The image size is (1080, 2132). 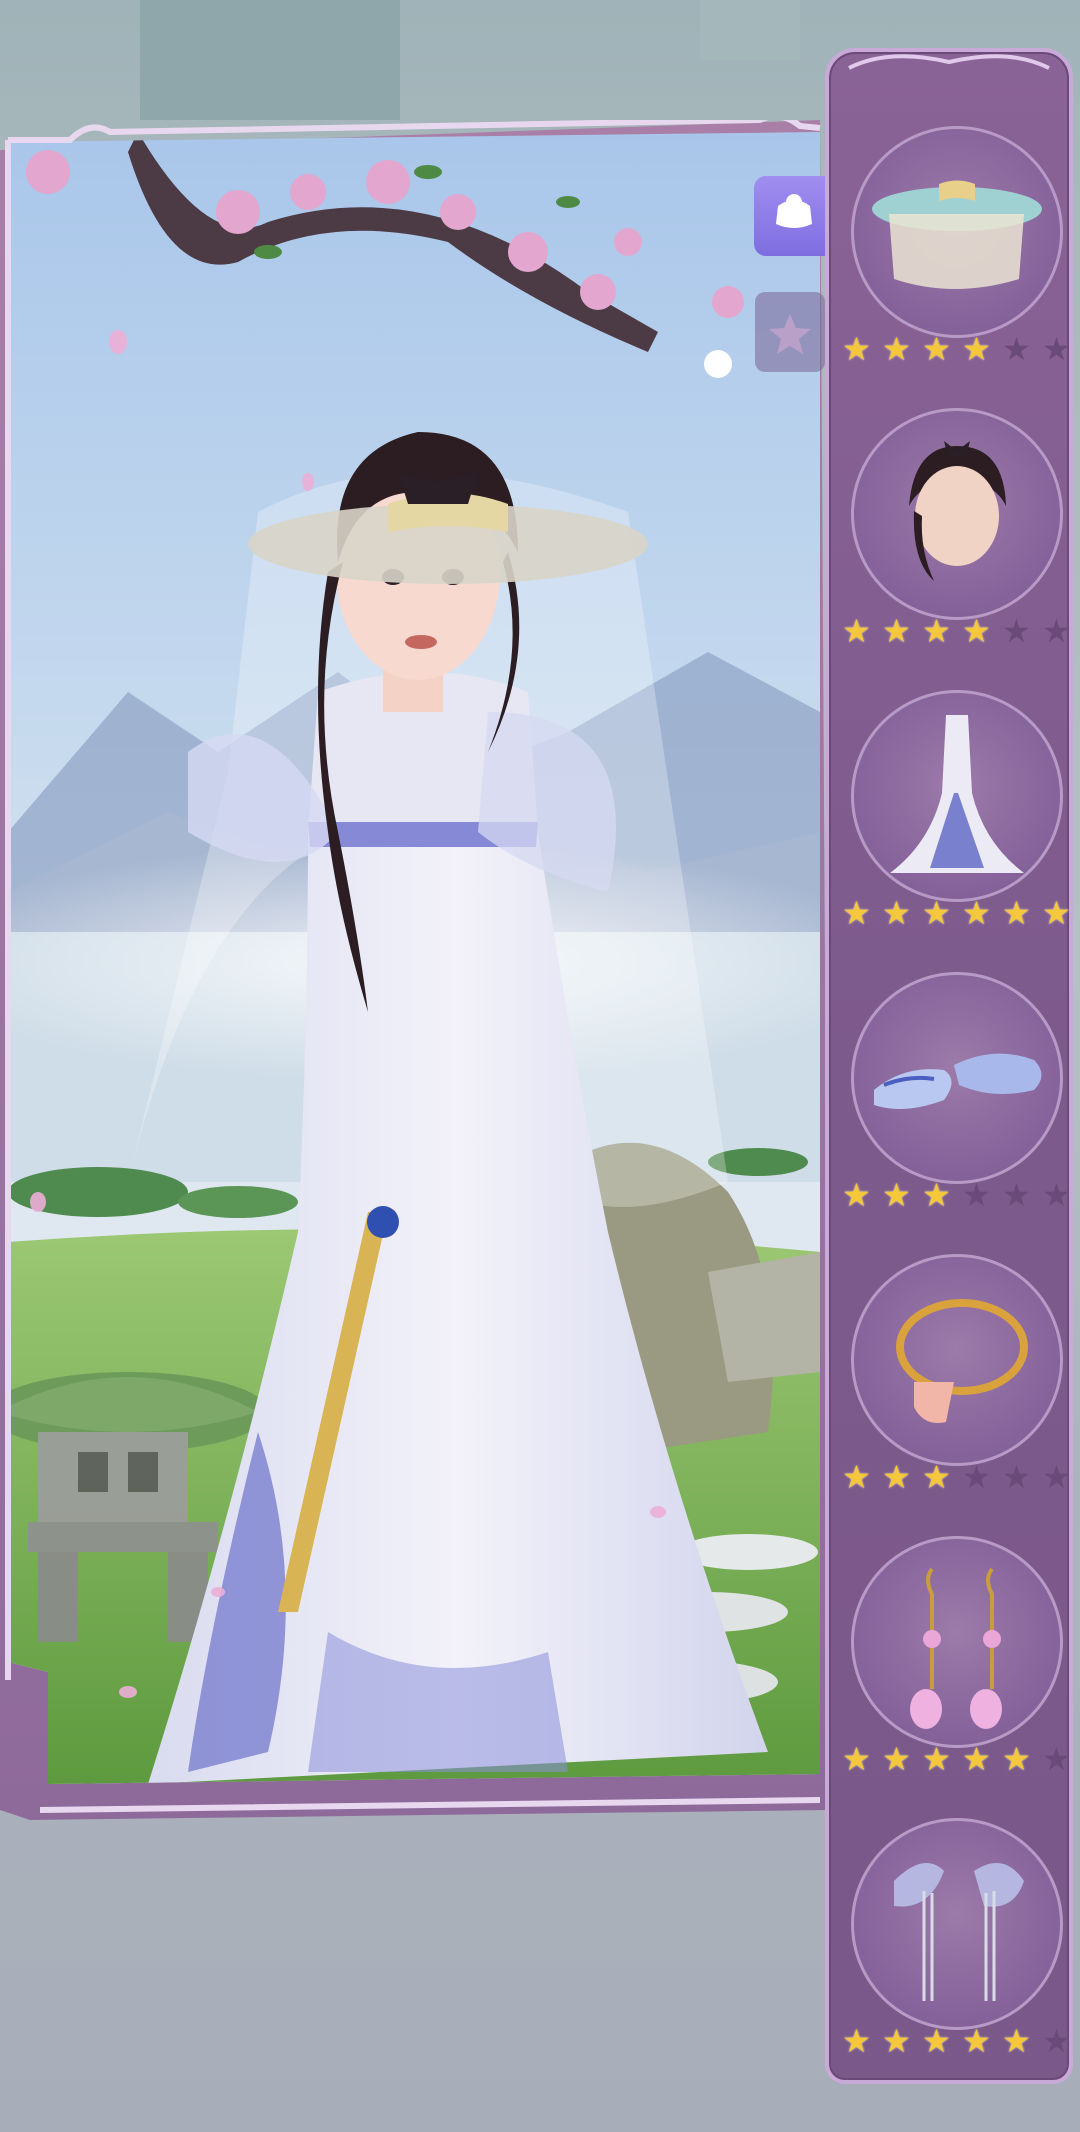 I want to click on filter-button, so click(x=790, y=332).